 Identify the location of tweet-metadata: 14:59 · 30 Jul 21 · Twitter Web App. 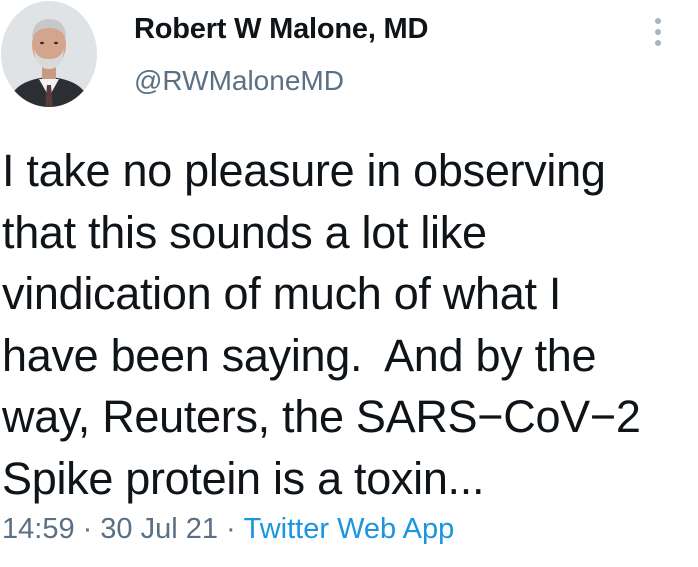
(228, 529).